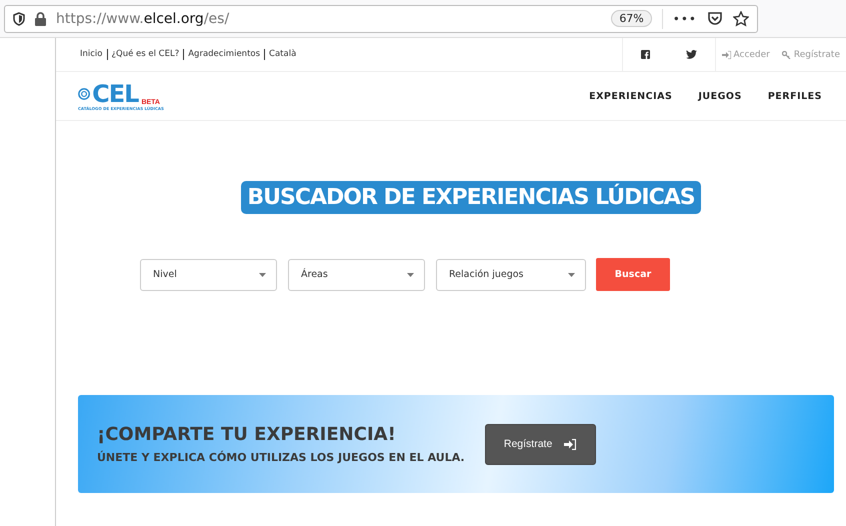 The height and width of the screenshot is (526, 846). I want to click on nav-link: JUEGOS, so click(720, 96).